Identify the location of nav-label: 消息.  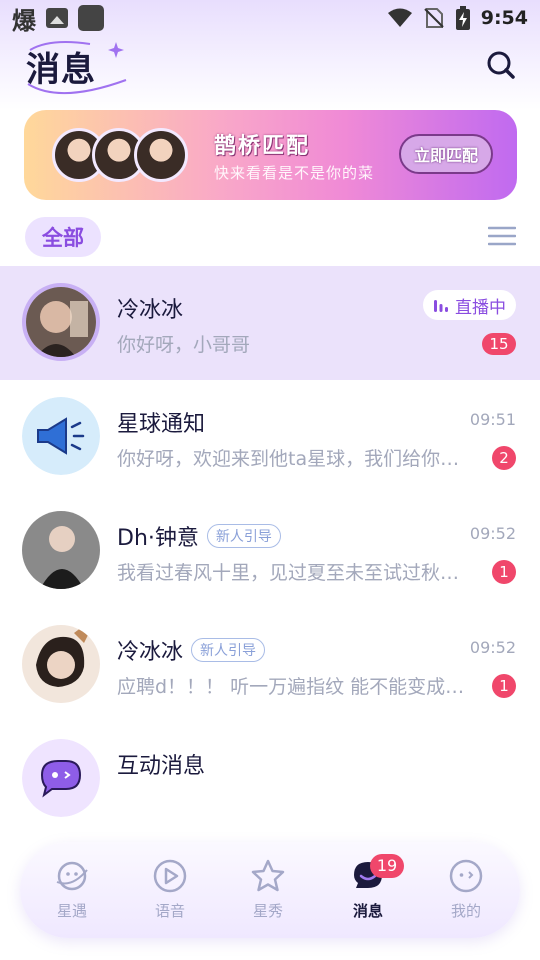
(367, 911).